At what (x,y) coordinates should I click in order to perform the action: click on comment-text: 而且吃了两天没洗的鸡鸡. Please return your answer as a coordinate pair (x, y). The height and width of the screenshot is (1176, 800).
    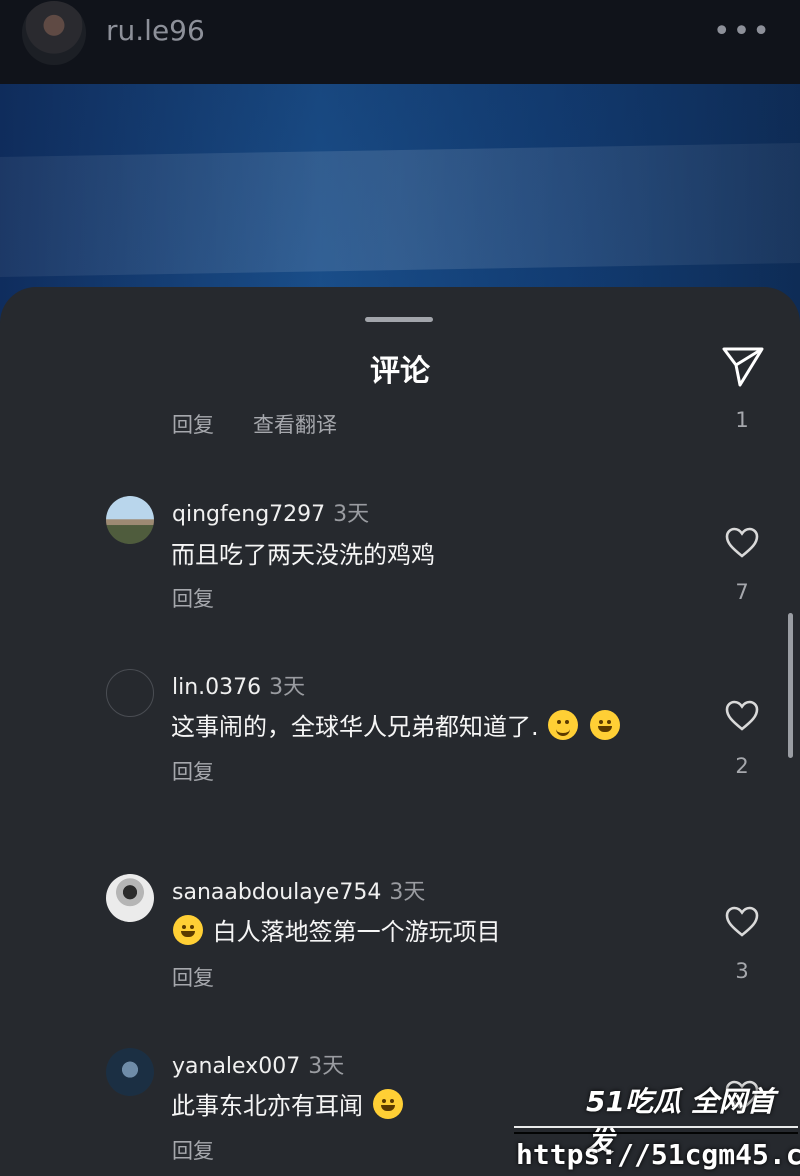
    Looking at the image, I should click on (303, 555).